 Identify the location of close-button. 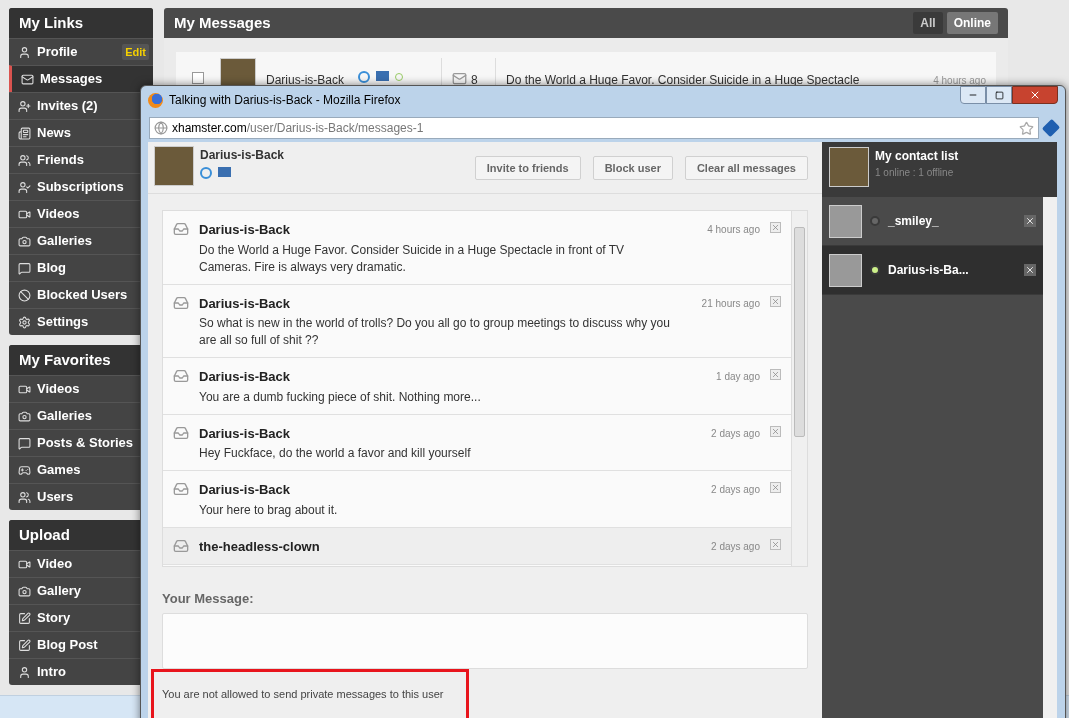
(1035, 95).